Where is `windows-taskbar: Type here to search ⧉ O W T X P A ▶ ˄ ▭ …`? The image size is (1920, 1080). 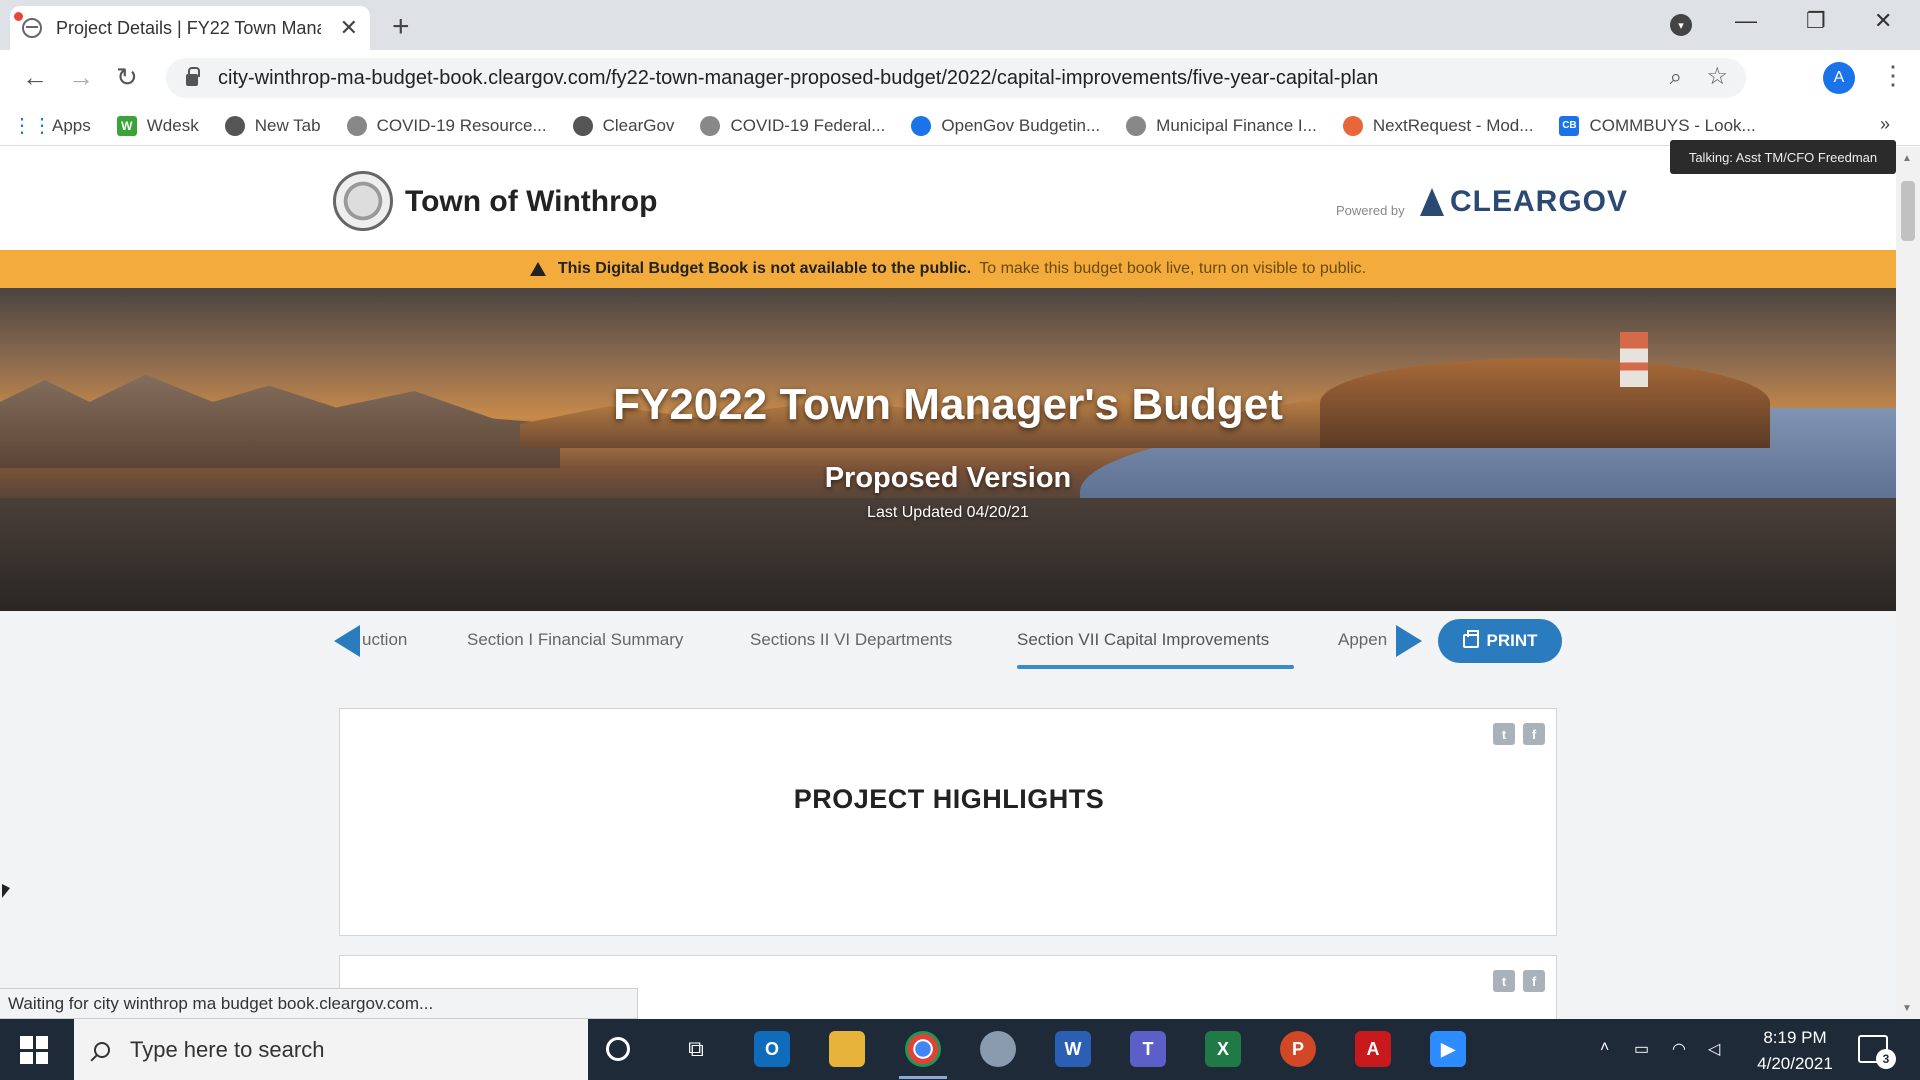
windows-taskbar: Type here to search ⧉ O W T X P A ▶ ˄ ▭ … is located at coordinates (960, 1049).